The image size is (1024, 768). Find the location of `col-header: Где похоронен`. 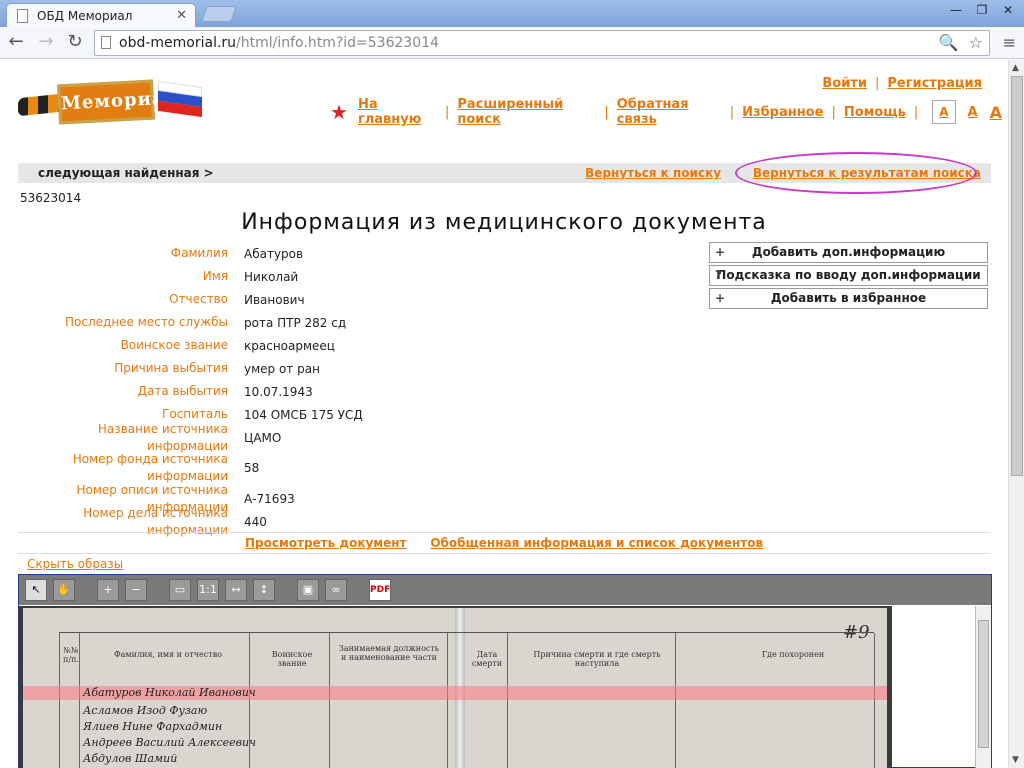

col-header: Где похоронен is located at coordinates (793, 654).